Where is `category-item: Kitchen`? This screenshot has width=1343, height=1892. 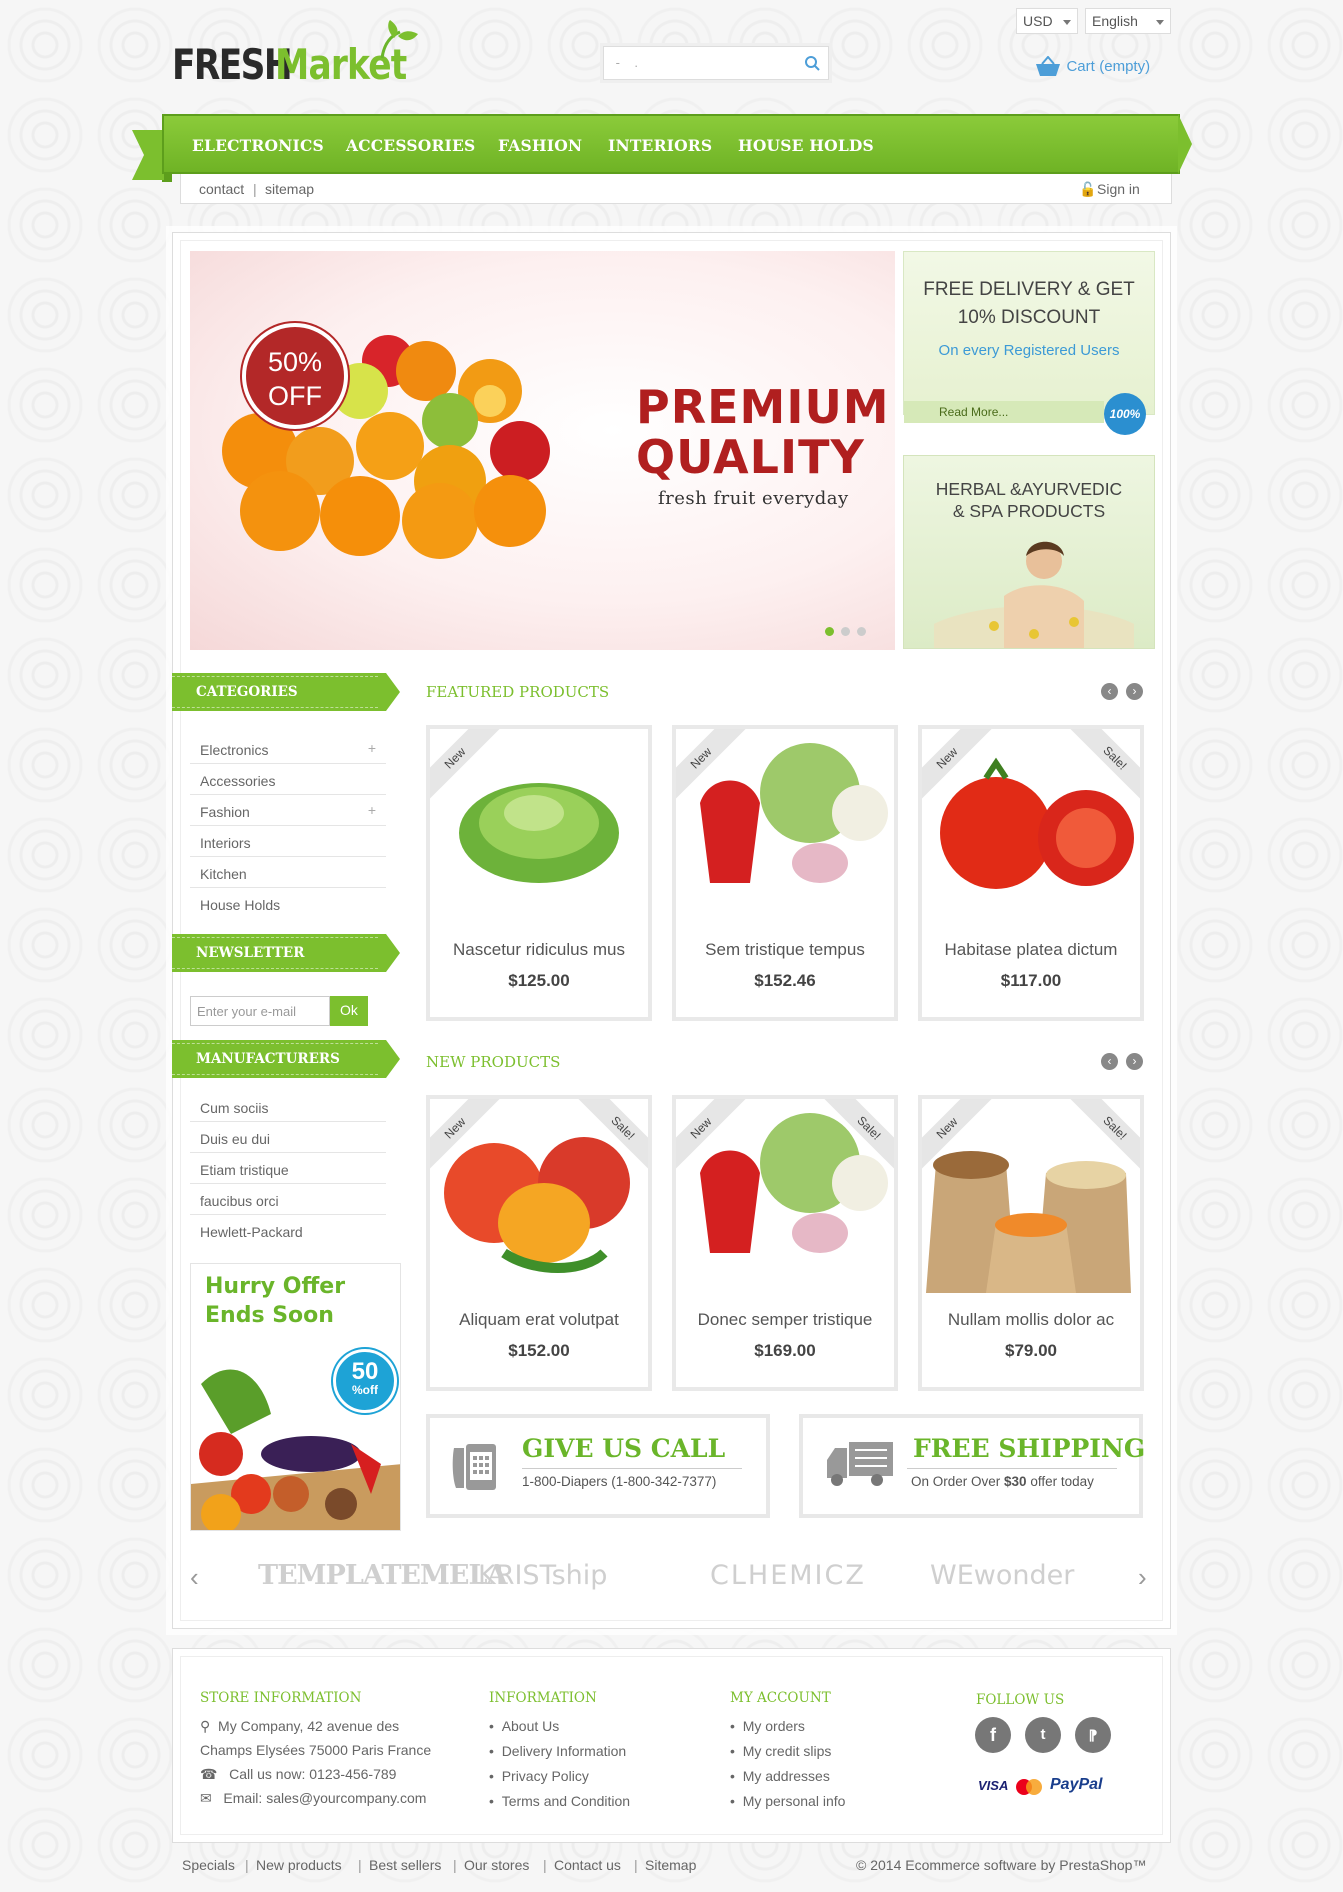
category-item: Kitchen is located at coordinates (288, 872).